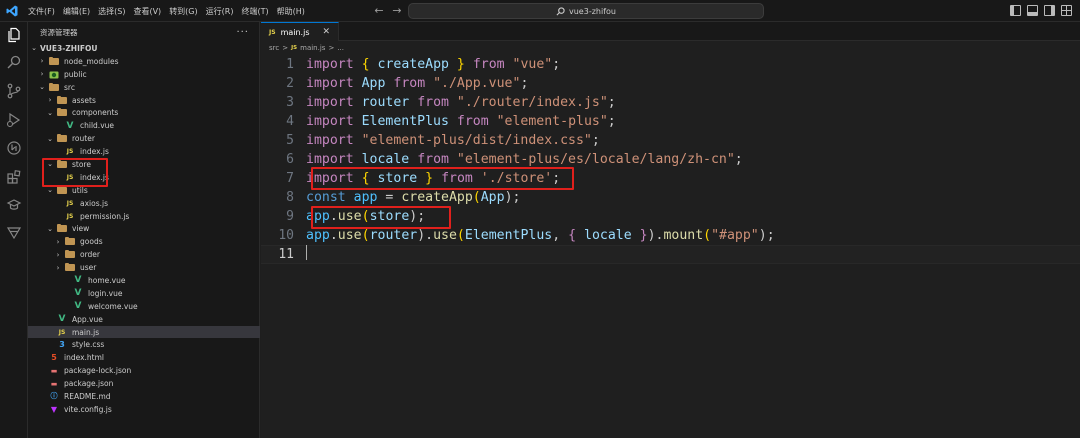 The image size is (1080, 438). I want to click on breadcrumb-file: main.js, so click(312, 48).